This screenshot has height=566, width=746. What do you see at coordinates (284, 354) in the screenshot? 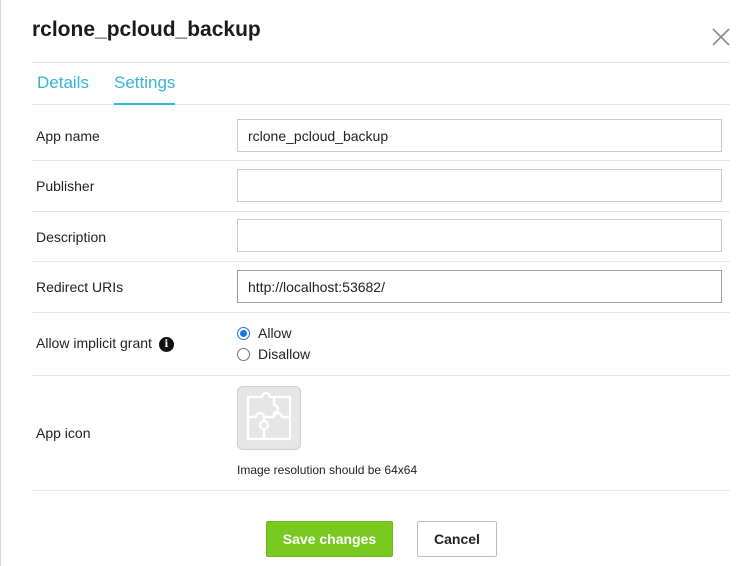
I see `radio-disallow-label: Disallow` at bounding box center [284, 354].